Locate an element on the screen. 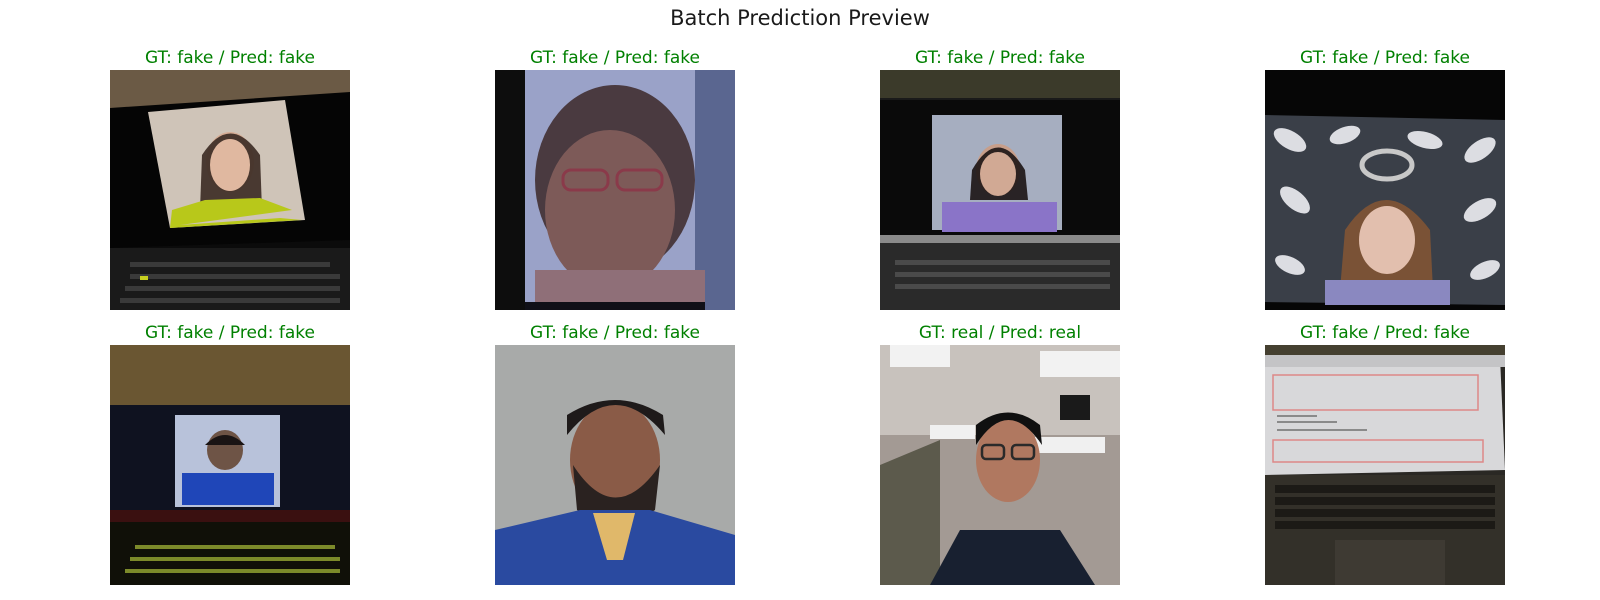  panel-caption: GT: real / Pred: real is located at coordinates (1000, 333).